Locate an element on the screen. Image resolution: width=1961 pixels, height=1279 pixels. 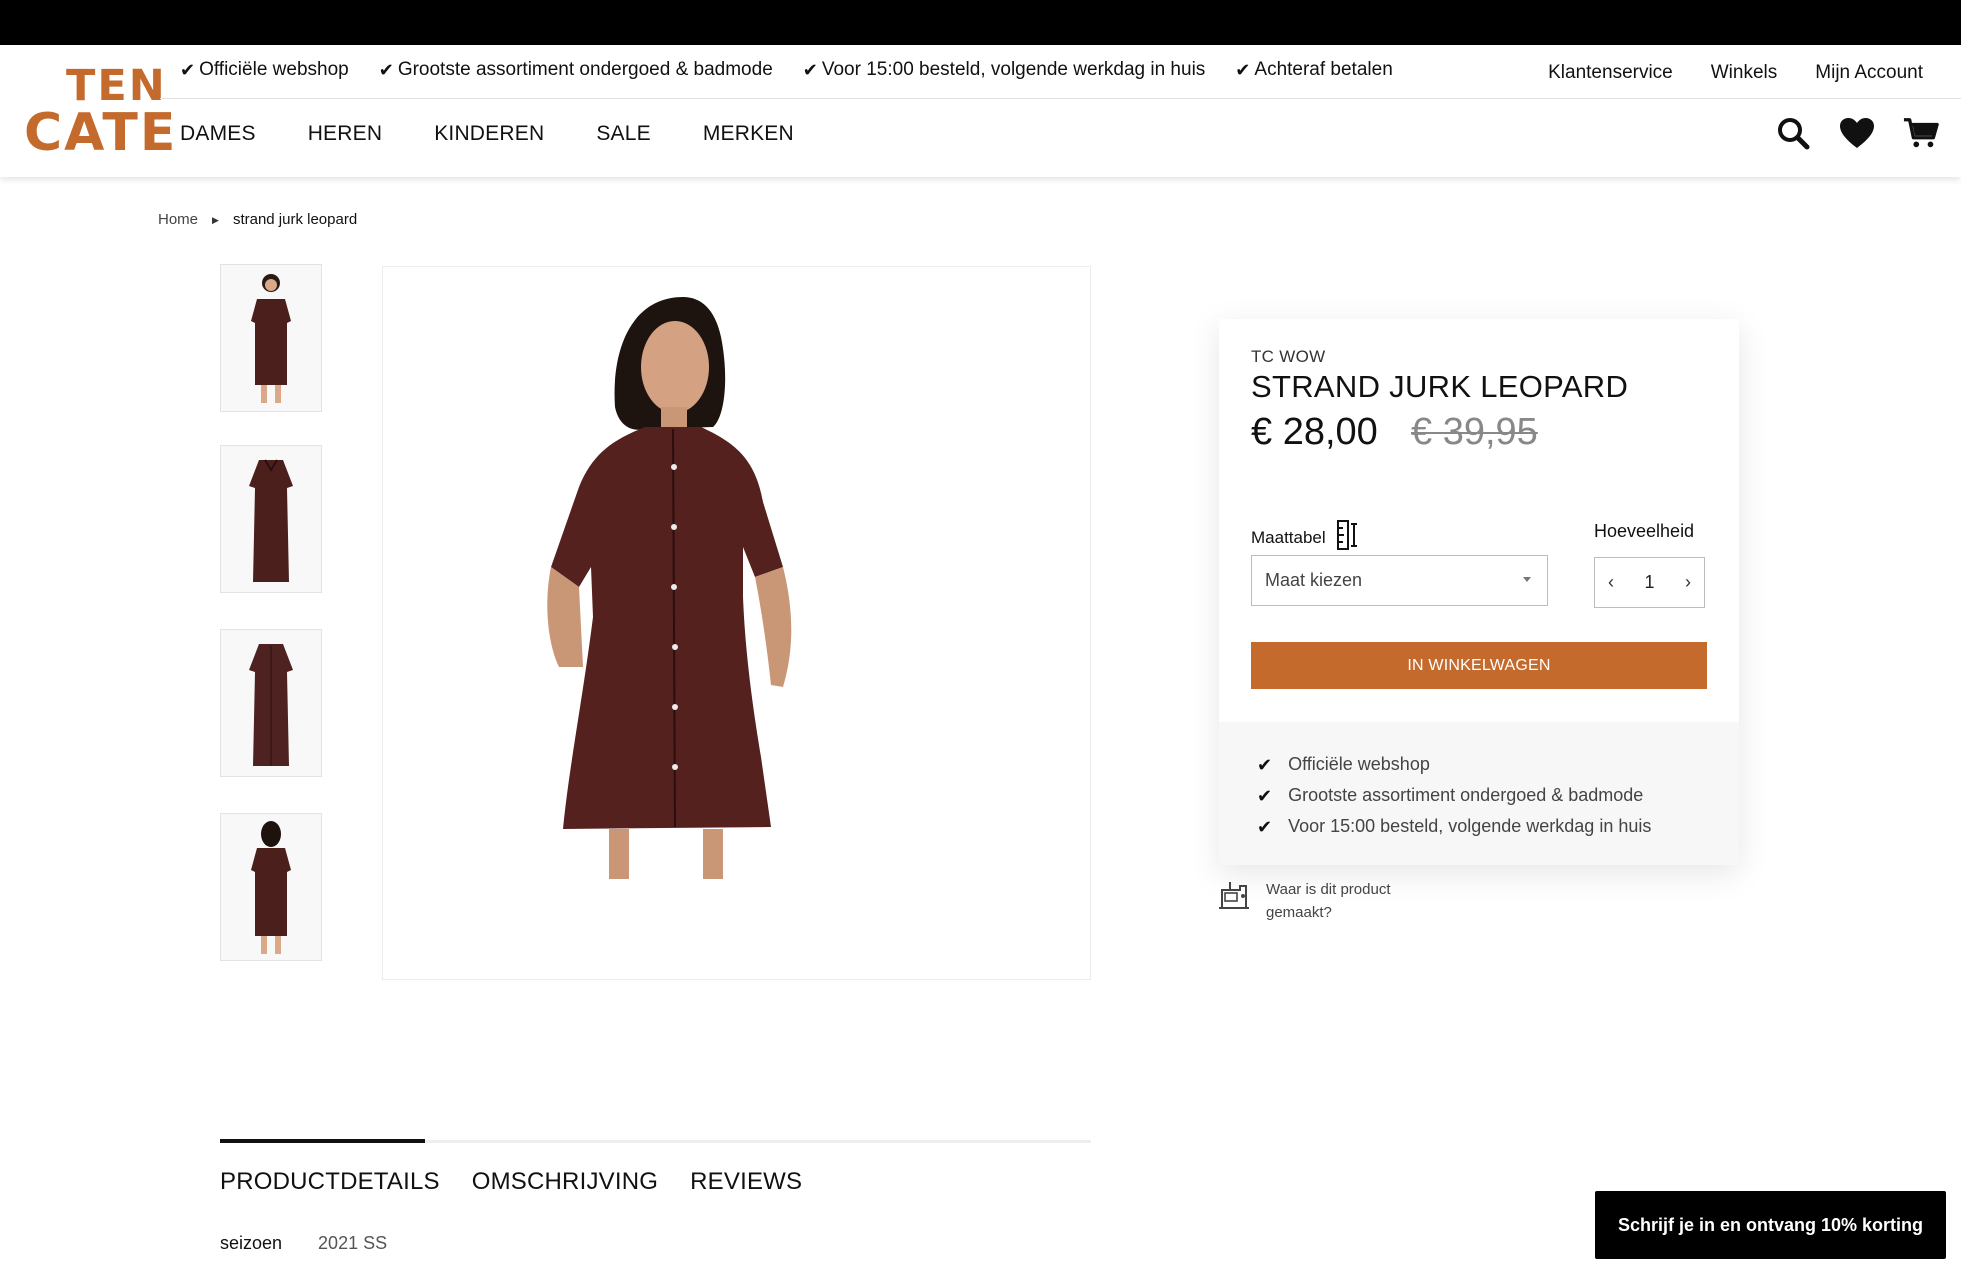
main-navigation: DAMES HEREN KINDEREN SALE MERKEN is located at coordinates (487, 134).